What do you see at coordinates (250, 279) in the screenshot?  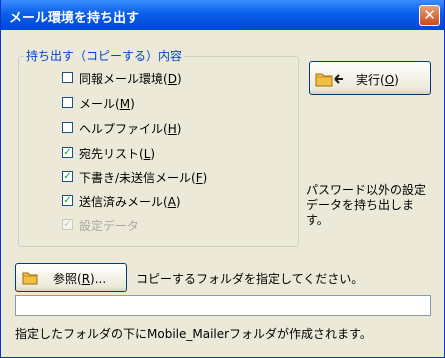 I see `folder-hint: コピーするフォルダを指定してください。` at bounding box center [250, 279].